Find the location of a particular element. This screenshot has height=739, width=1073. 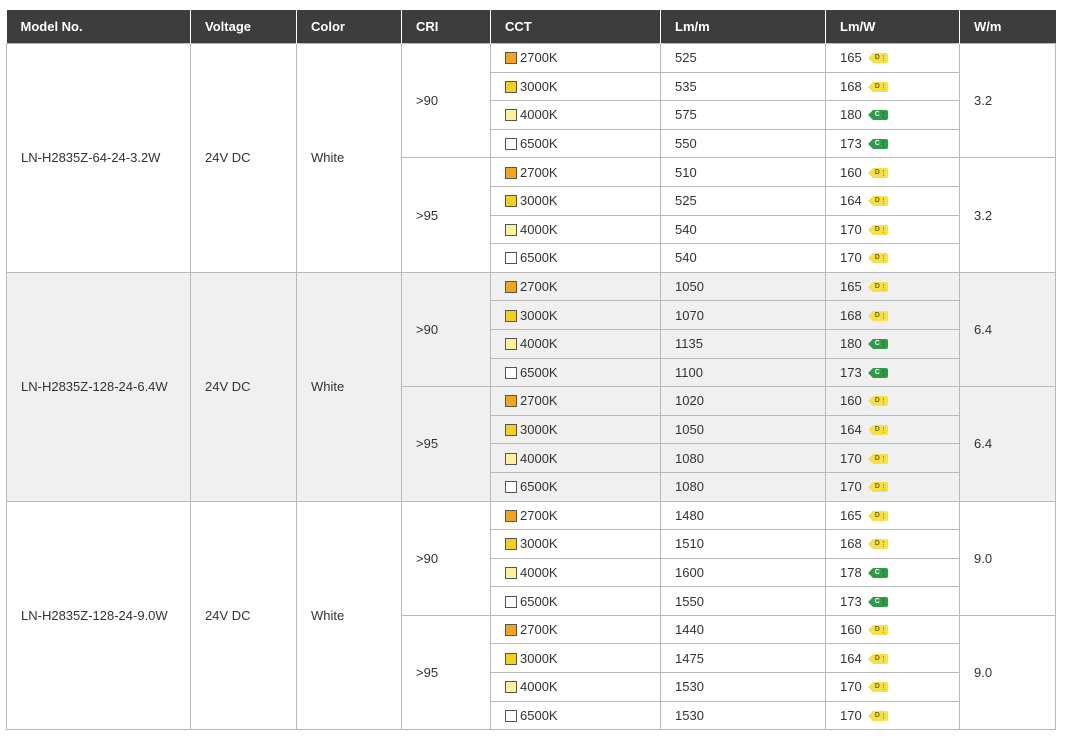

header-lm-per-m: Lm/m is located at coordinates (743, 27).